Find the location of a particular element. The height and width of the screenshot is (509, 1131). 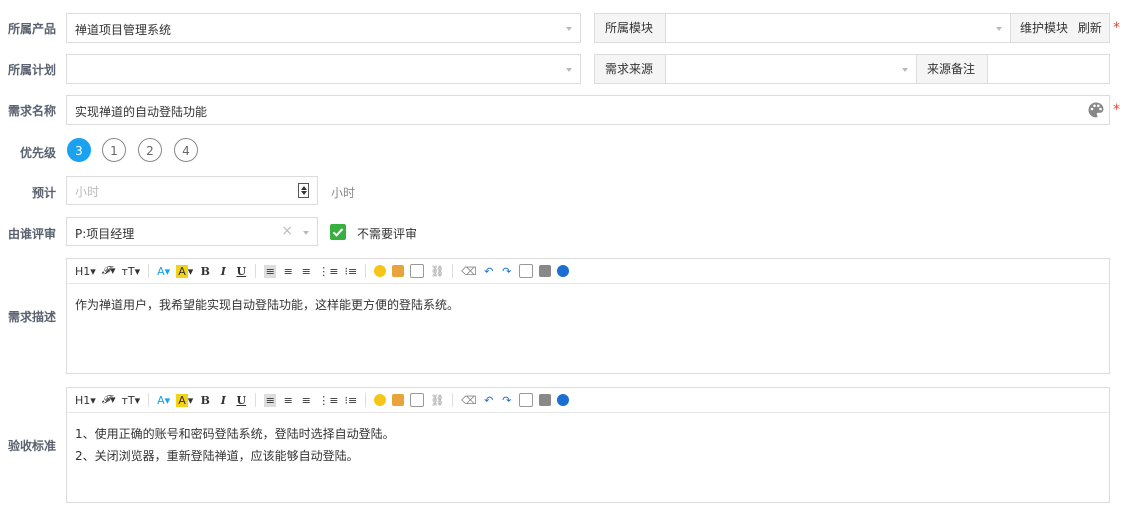

estimate-input: 小时 is located at coordinates (192, 190).